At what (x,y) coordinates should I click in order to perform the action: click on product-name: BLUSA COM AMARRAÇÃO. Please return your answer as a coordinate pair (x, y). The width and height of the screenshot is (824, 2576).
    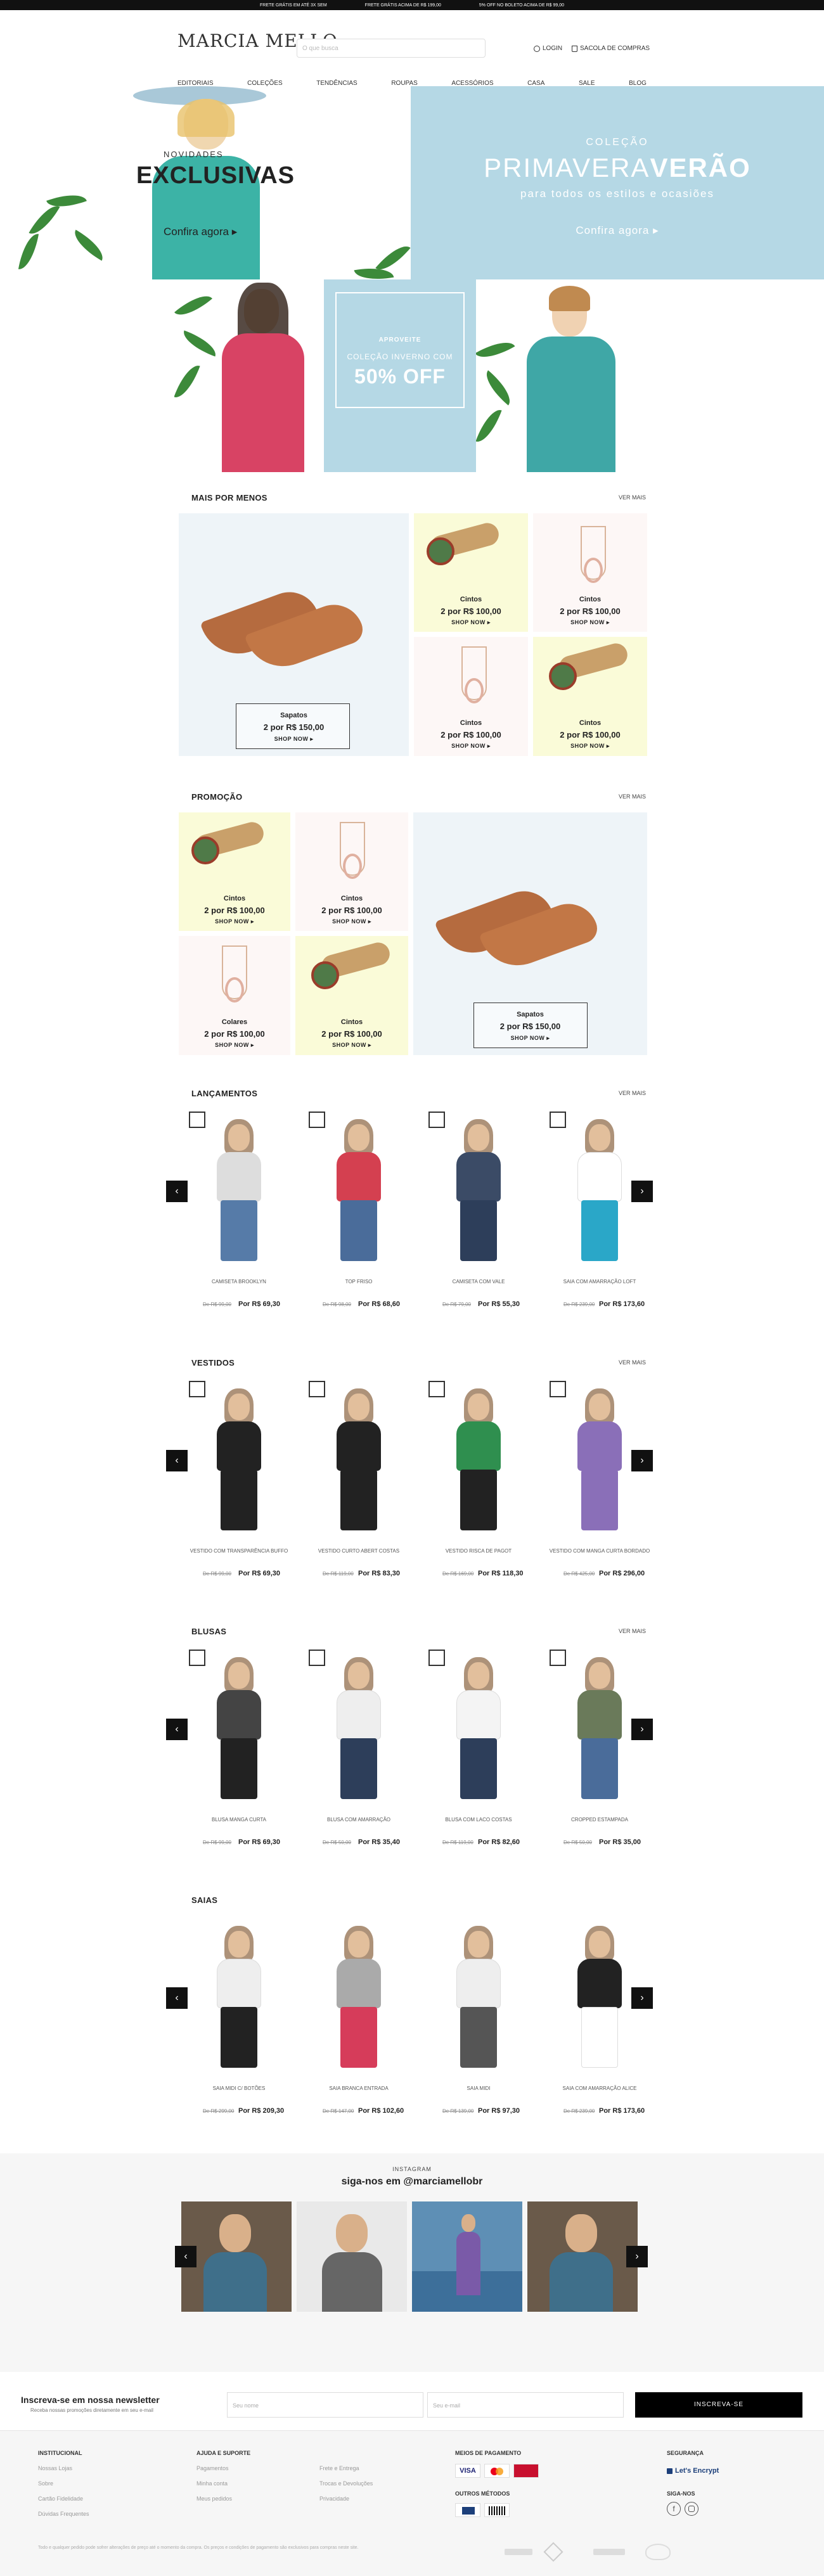
    Looking at the image, I should click on (358, 1820).